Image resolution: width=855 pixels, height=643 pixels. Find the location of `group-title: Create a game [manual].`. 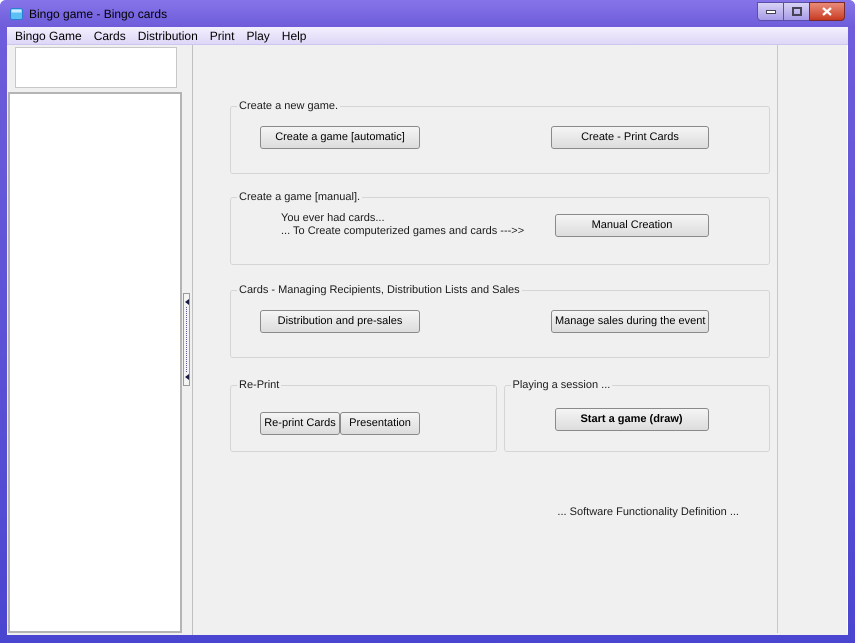

group-title: Create a game [manual]. is located at coordinates (300, 197).